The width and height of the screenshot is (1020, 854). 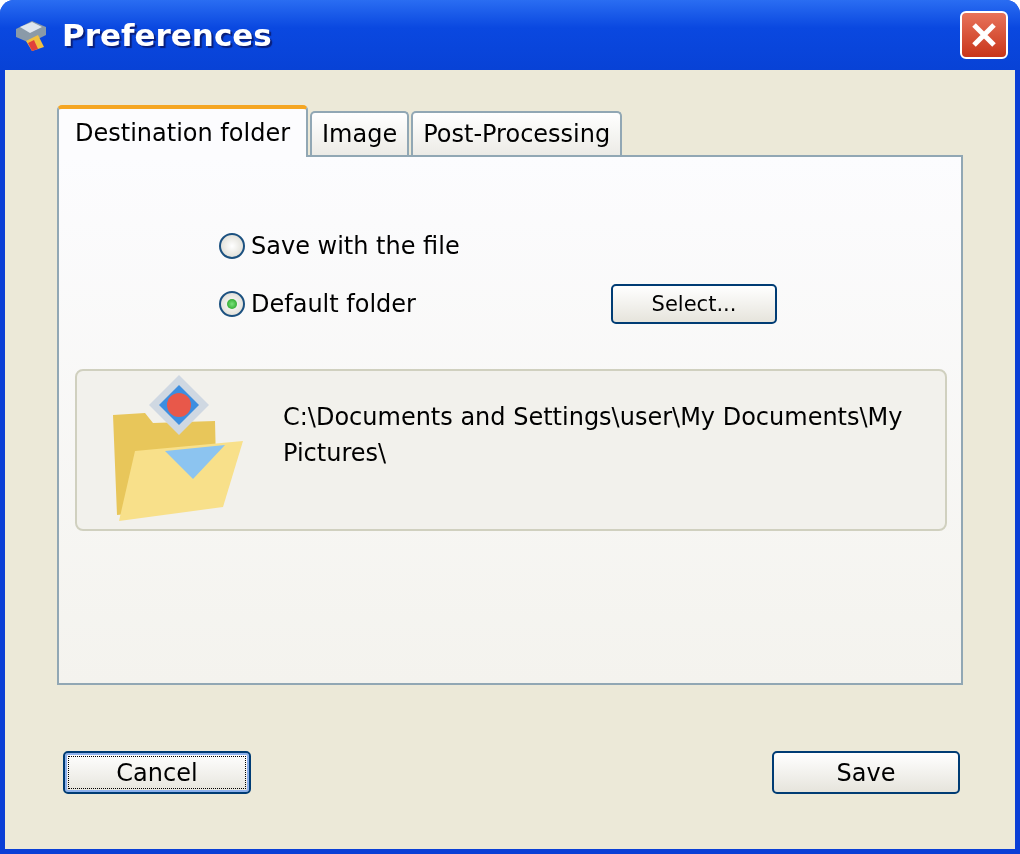 I want to click on tab: Image, so click(x=360, y=133).